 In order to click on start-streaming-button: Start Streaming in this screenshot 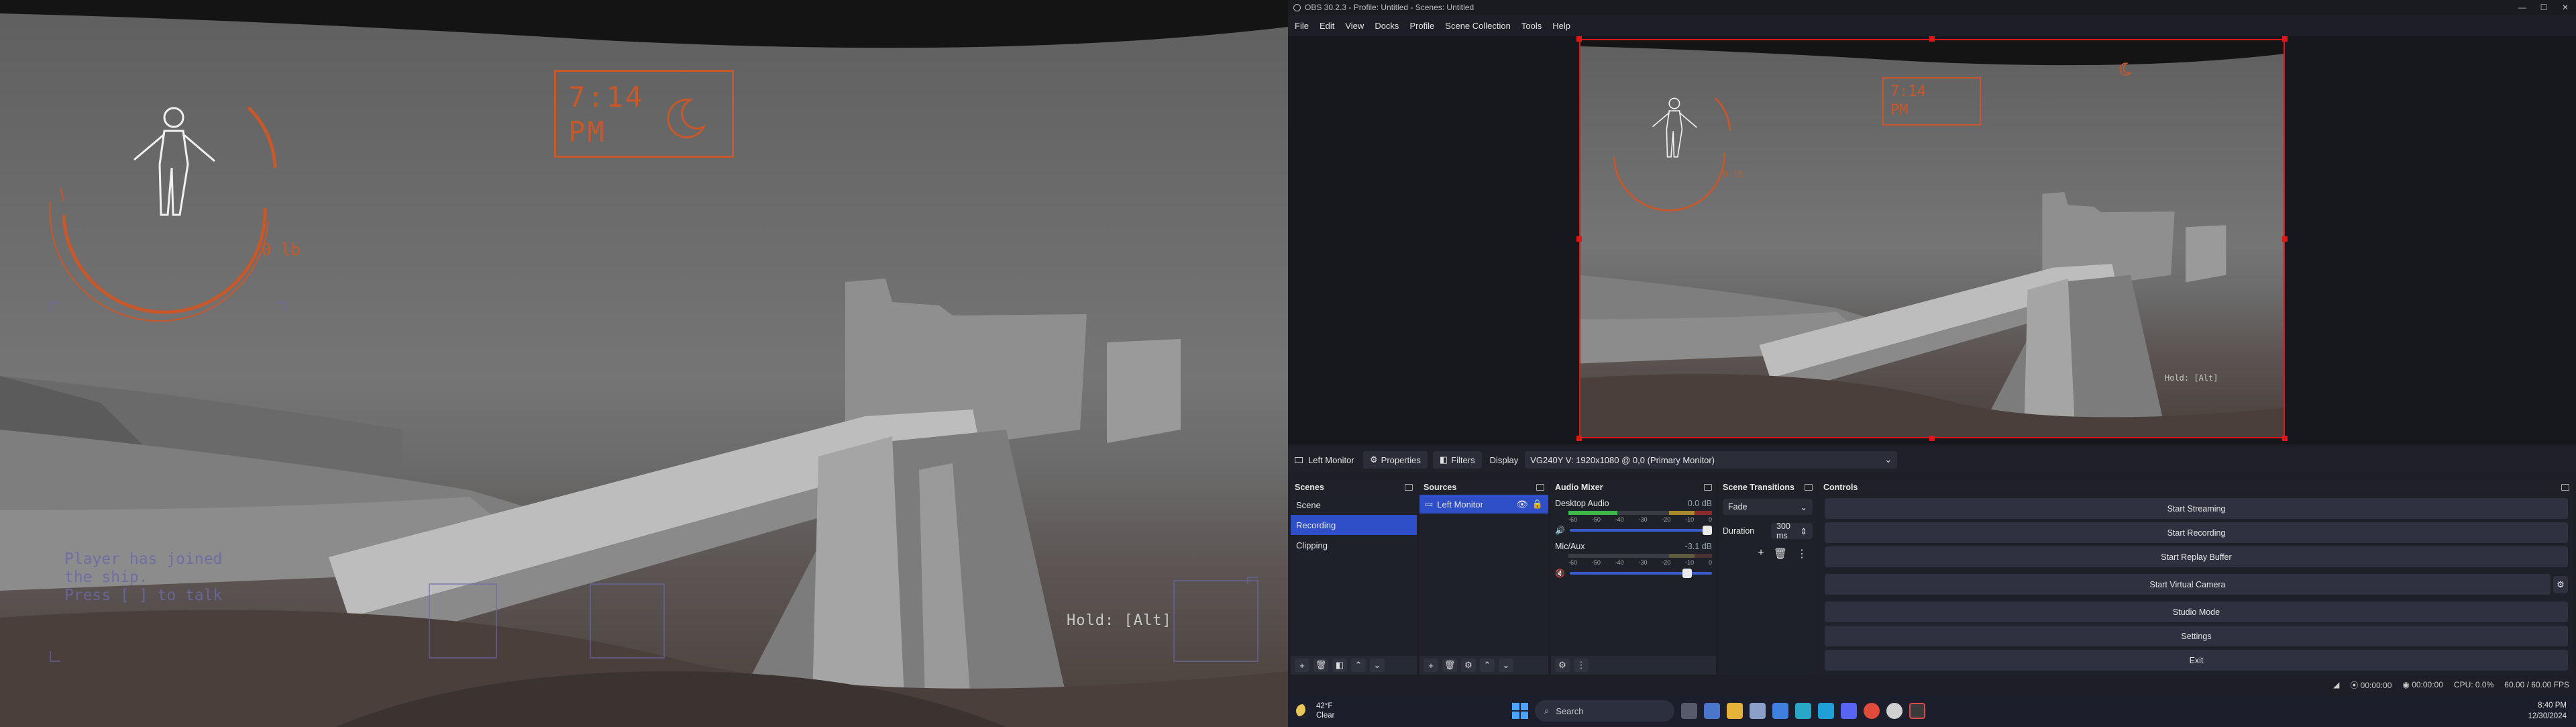, I will do `click(2196, 509)`.